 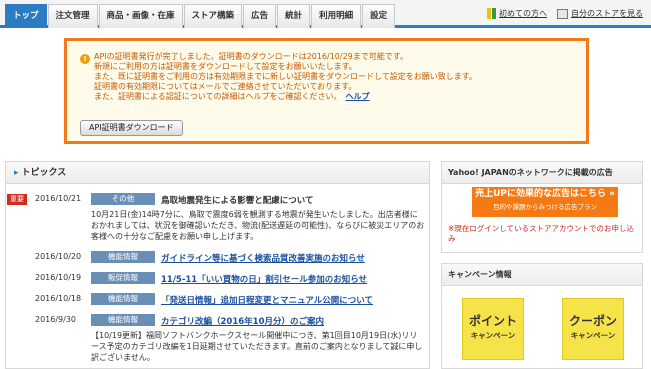 What do you see at coordinates (379, 16) in the screenshot?
I see `tab-settings: 設定` at bounding box center [379, 16].